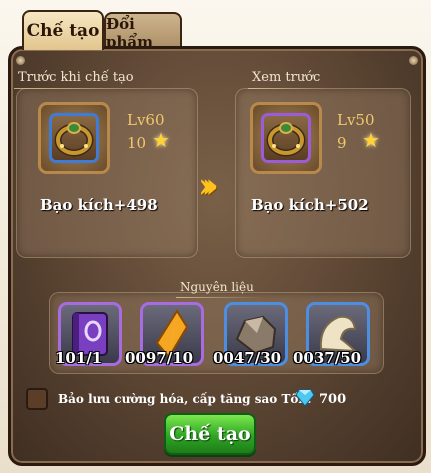  Describe the element at coordinates (88, 334) in the screenshot. I see `material-slot-1: 101/1` at that location.